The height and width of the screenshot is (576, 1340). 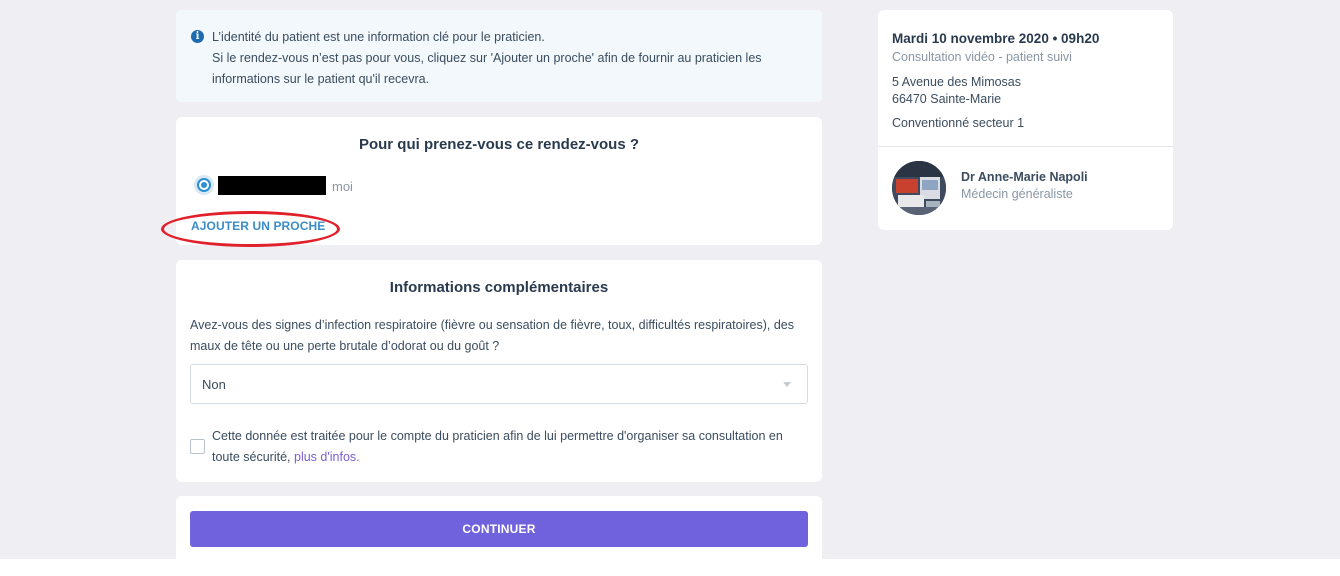 I want to click on address-line-1: 5 Avenue des Mimosas, so click(x=957, y=82).